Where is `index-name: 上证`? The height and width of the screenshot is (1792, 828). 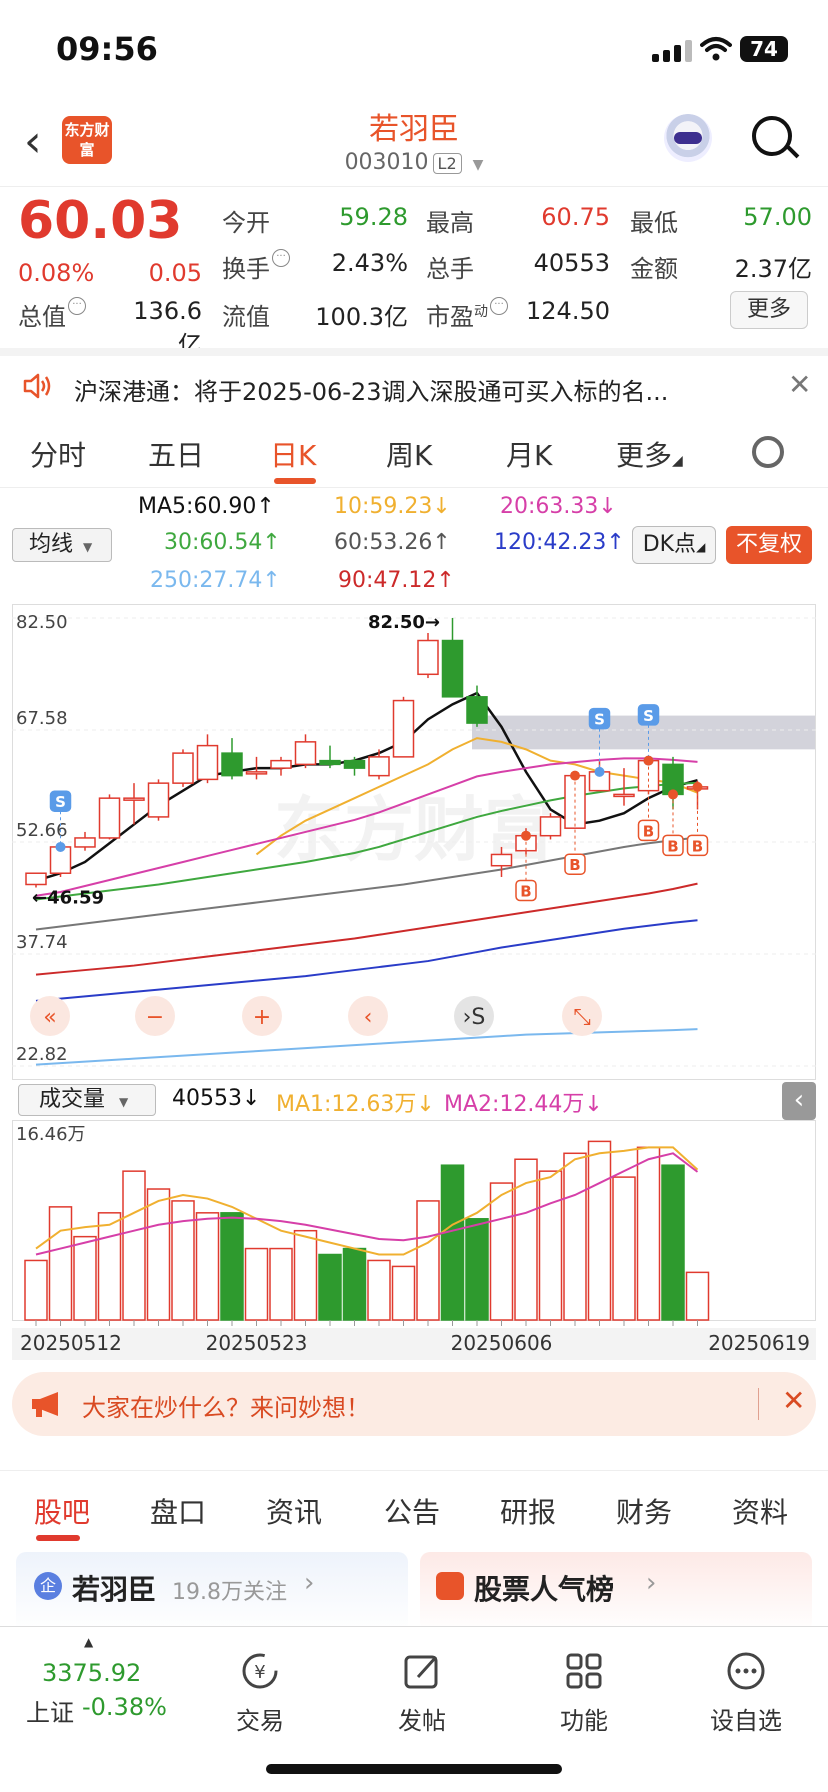 index-name: 上证 is located at coordinates (50, 1713).